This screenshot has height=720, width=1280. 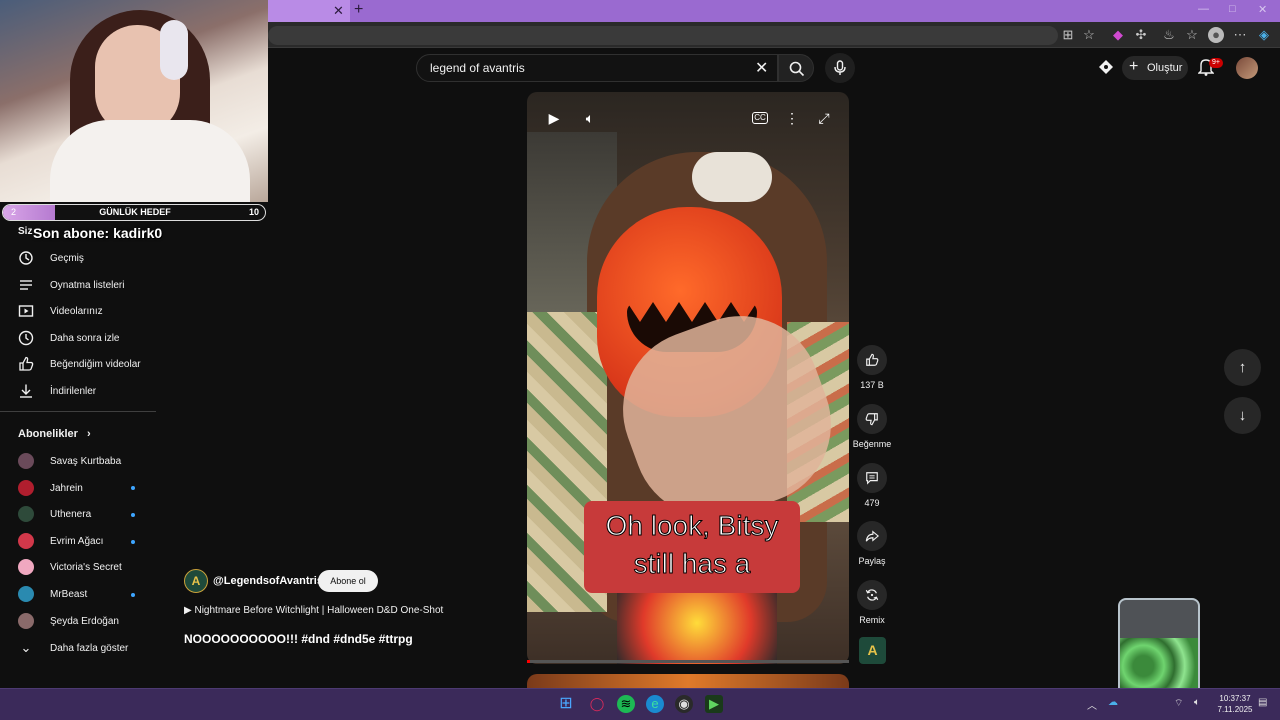 What do you see at coordinates (1141, 35) in the screenshot?
I see `extensions-puzzle-icon: ✣` at bounding box center [1141, 35].